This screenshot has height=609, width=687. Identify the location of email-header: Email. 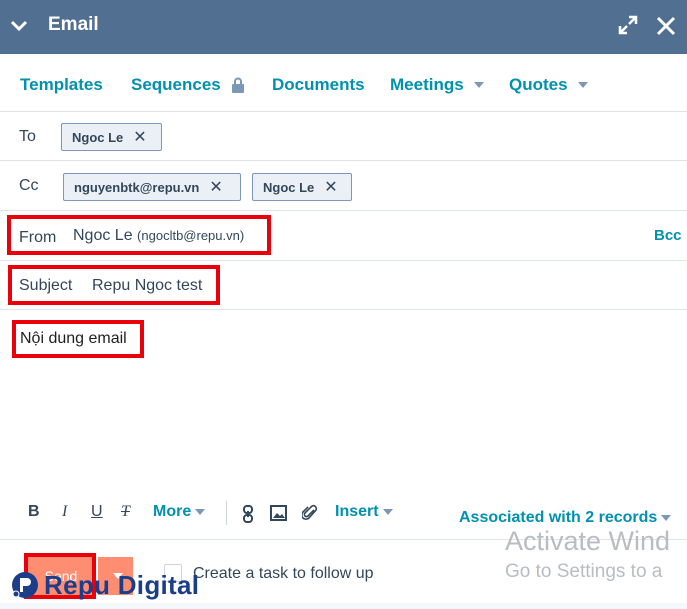
(343, 27).